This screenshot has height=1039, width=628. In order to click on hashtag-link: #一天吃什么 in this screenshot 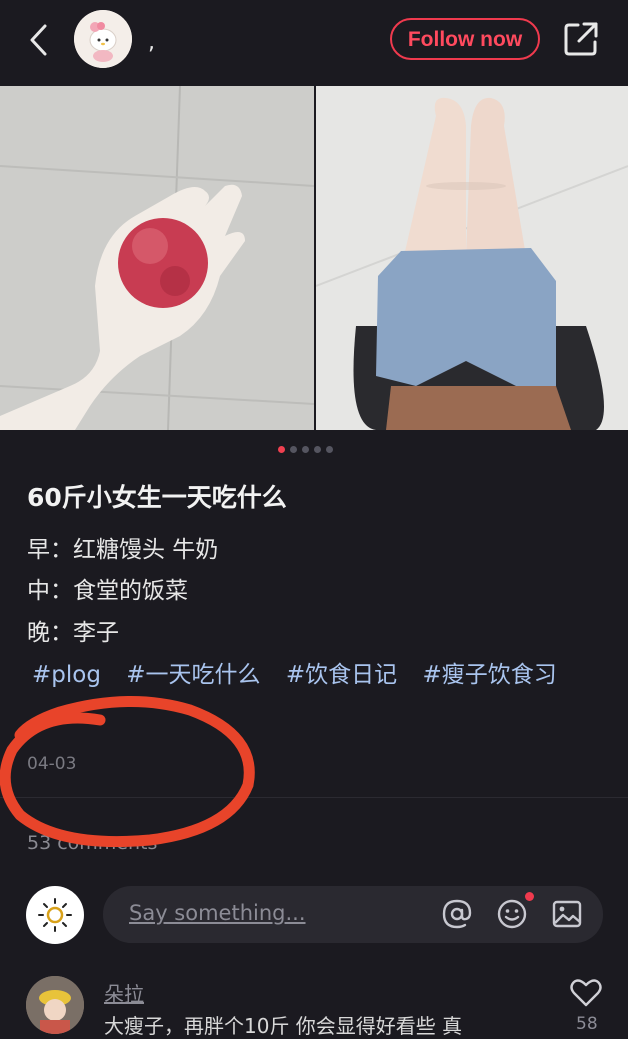, I will do `click(193, 675)`.